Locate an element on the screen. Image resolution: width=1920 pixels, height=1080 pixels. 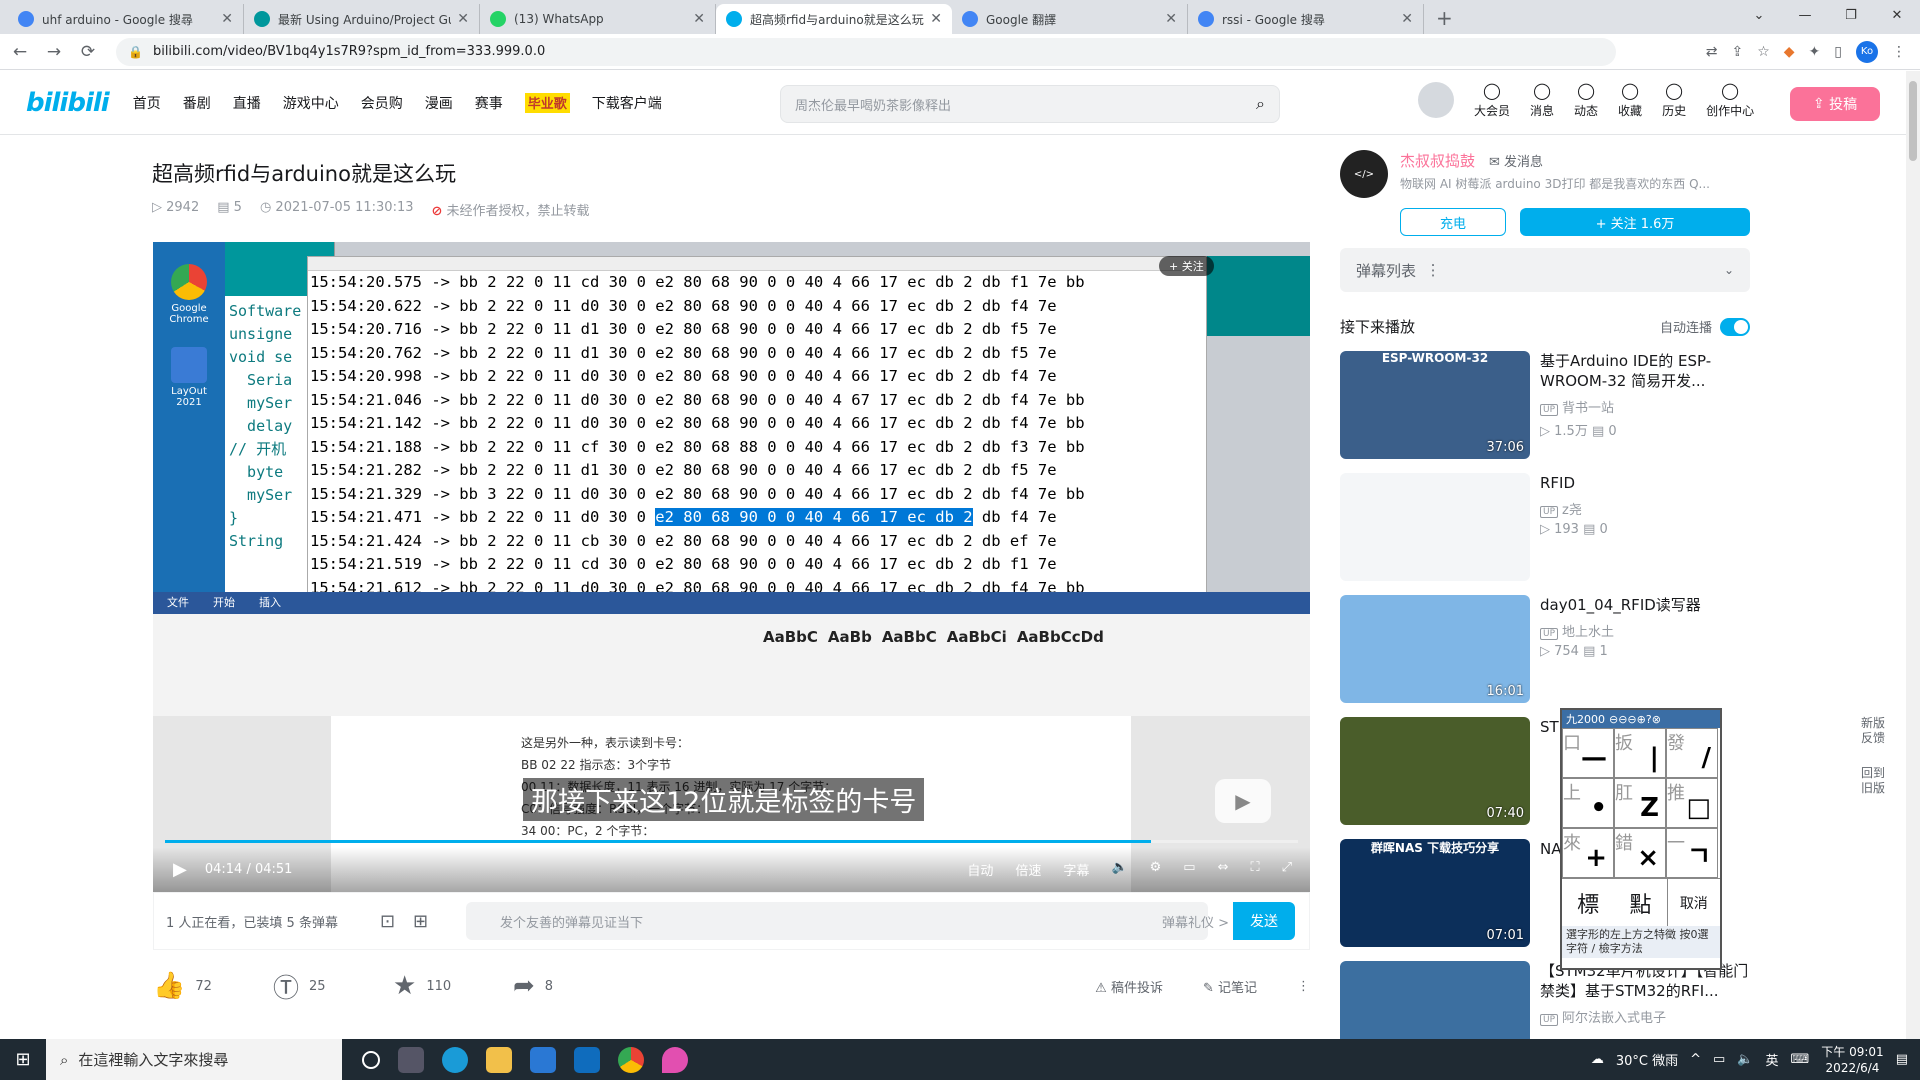
menu-item: 毕业歌 is located at coordinates (547, 102).